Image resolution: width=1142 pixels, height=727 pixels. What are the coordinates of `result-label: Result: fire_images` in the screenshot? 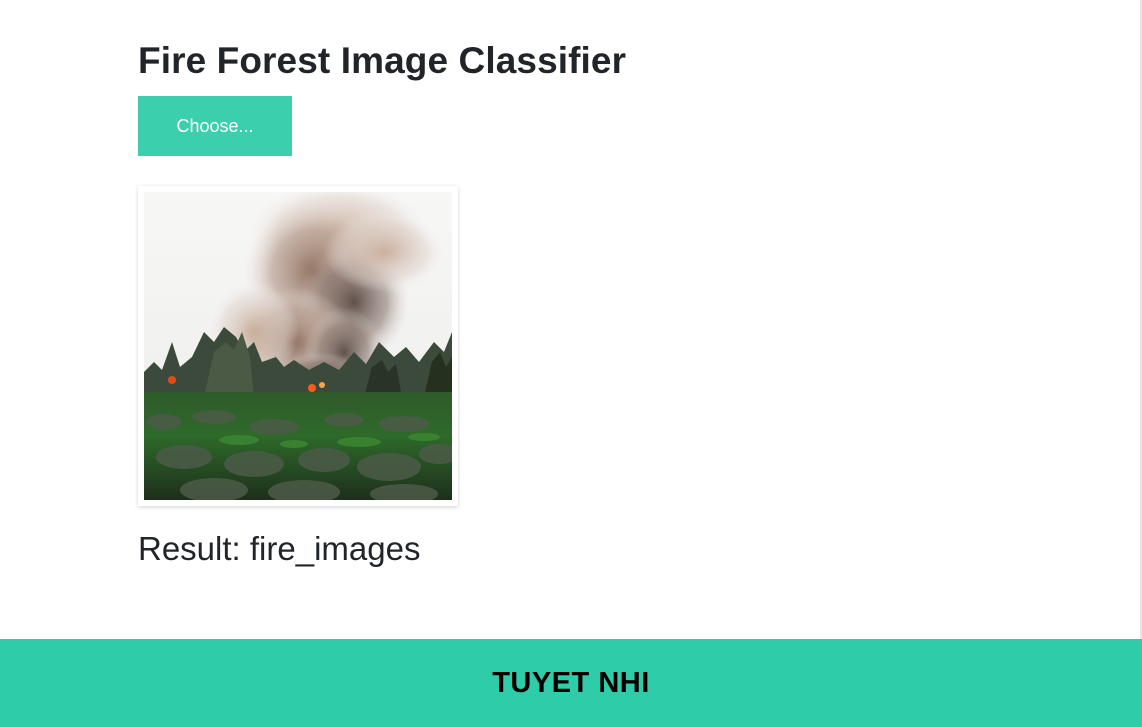 It's located at (279, 548).